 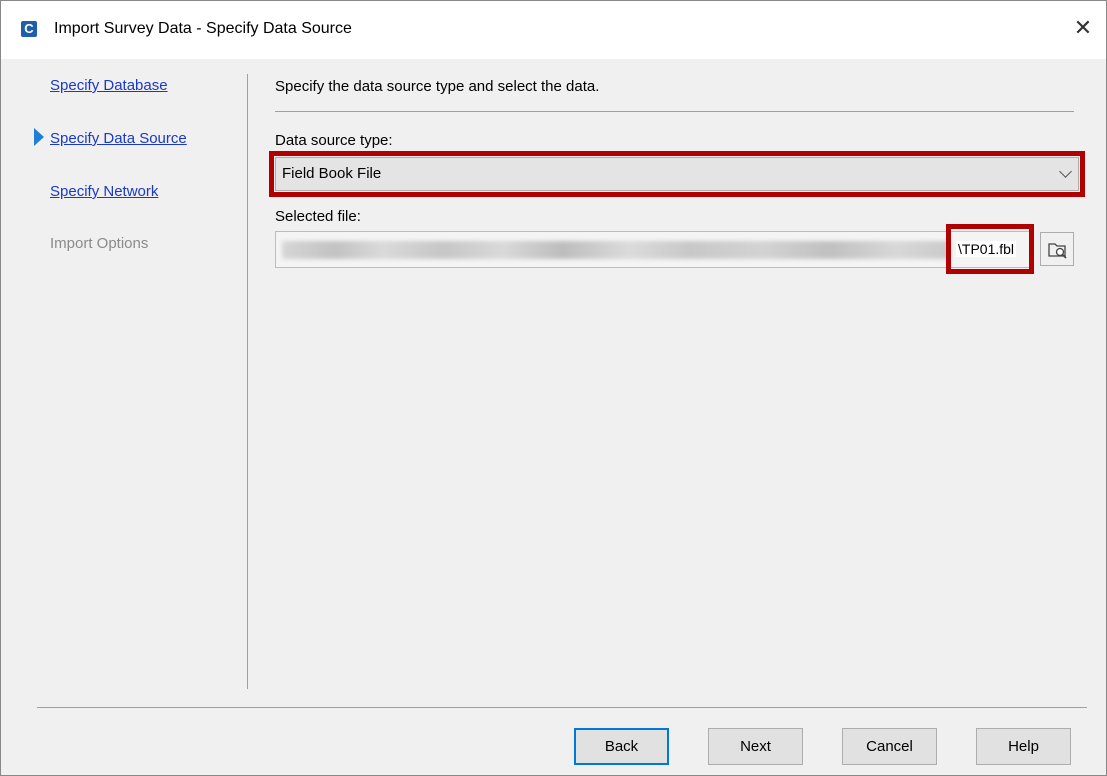 I want to click on close-icon: ✕, so click(x=1083, y=28).